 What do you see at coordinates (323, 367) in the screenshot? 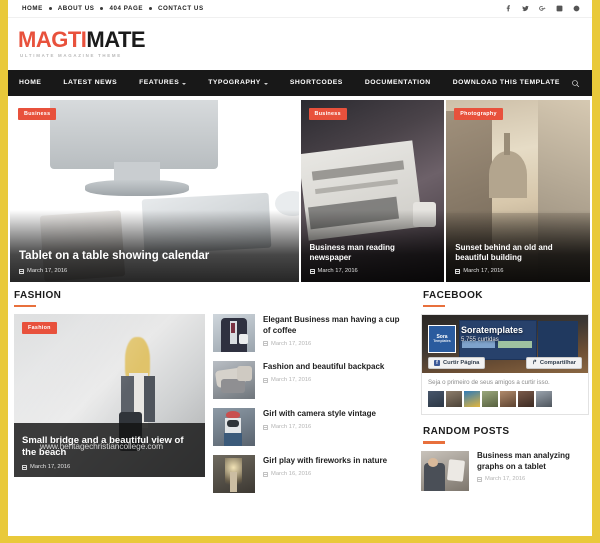
I see `post-title: Fashion and beautiful backpack` at bounding box center [323, 367].